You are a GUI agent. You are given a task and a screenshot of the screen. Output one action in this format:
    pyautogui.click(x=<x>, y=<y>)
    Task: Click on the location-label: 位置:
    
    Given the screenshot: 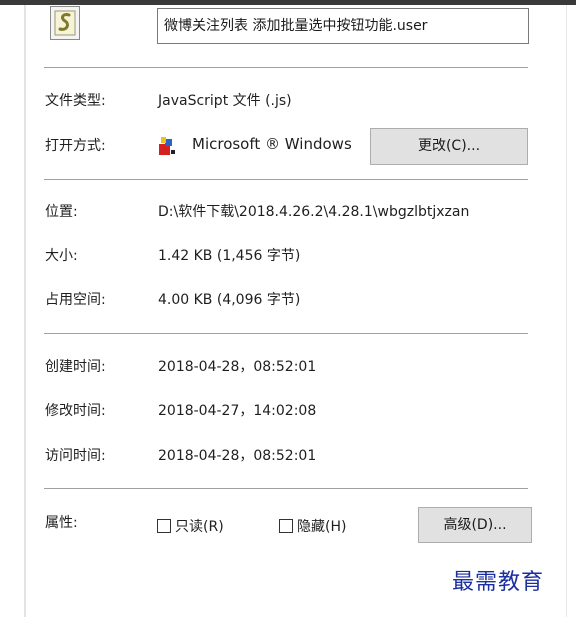 What is the action you would take?
    pyautogui.click(x=61, y=212)
    